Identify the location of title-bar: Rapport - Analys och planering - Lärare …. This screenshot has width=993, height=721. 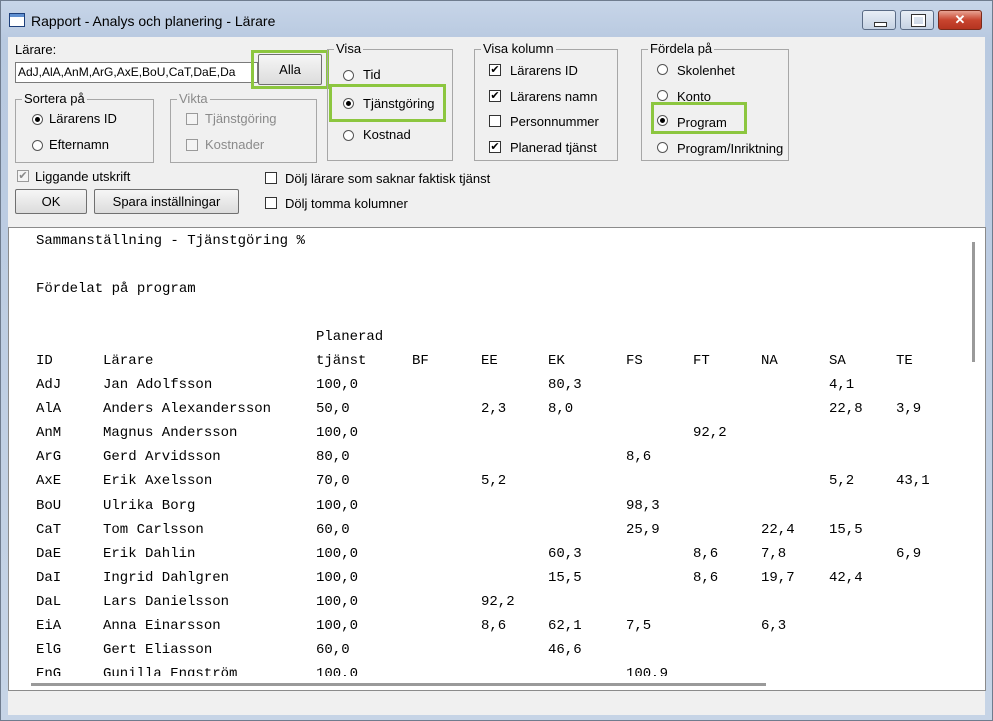
(496, 19).